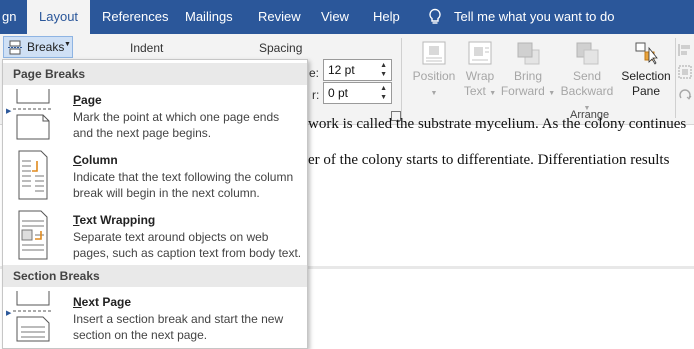 This screenshot has height=349, width=694. I want to click on section-breaks-header: Section Breaks, so click(155, 276).